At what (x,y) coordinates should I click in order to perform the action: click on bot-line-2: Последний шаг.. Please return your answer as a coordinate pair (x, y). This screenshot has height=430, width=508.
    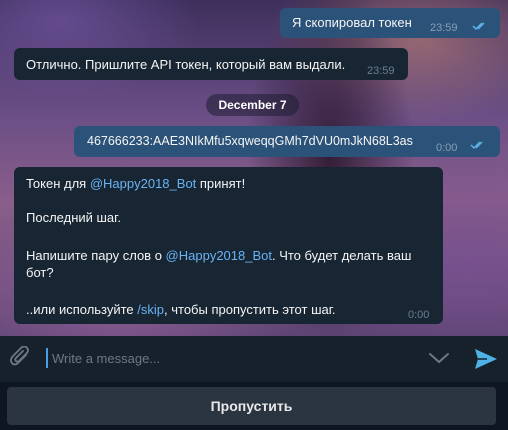
    Looking at the image, I should click on (73, 217).